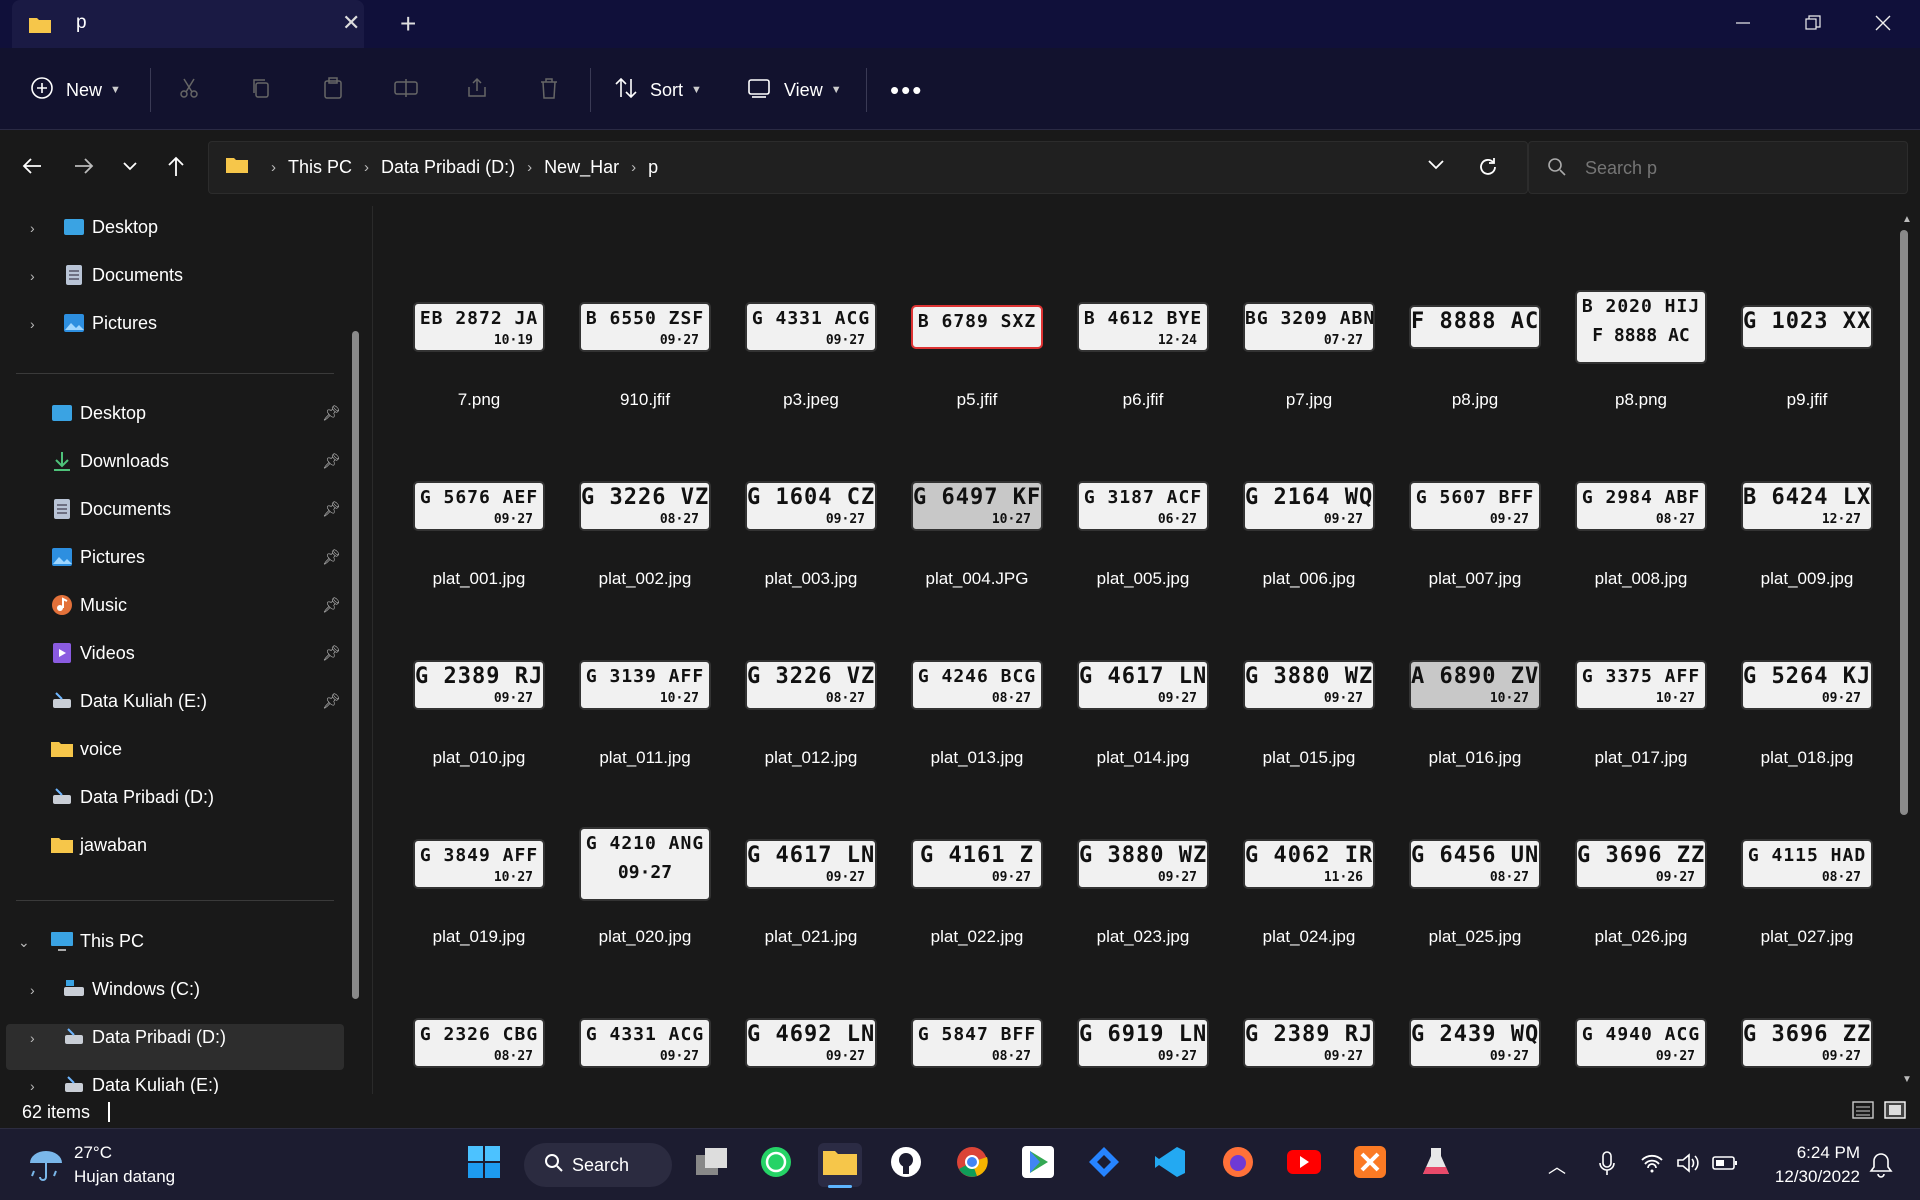 Image resolution: width=1920 pixels, height=1200 pixels. What do you see at coordinates (1238, 1165) in the screenshot?
I see `firefox-app` at bounding box center [1238, 1165].